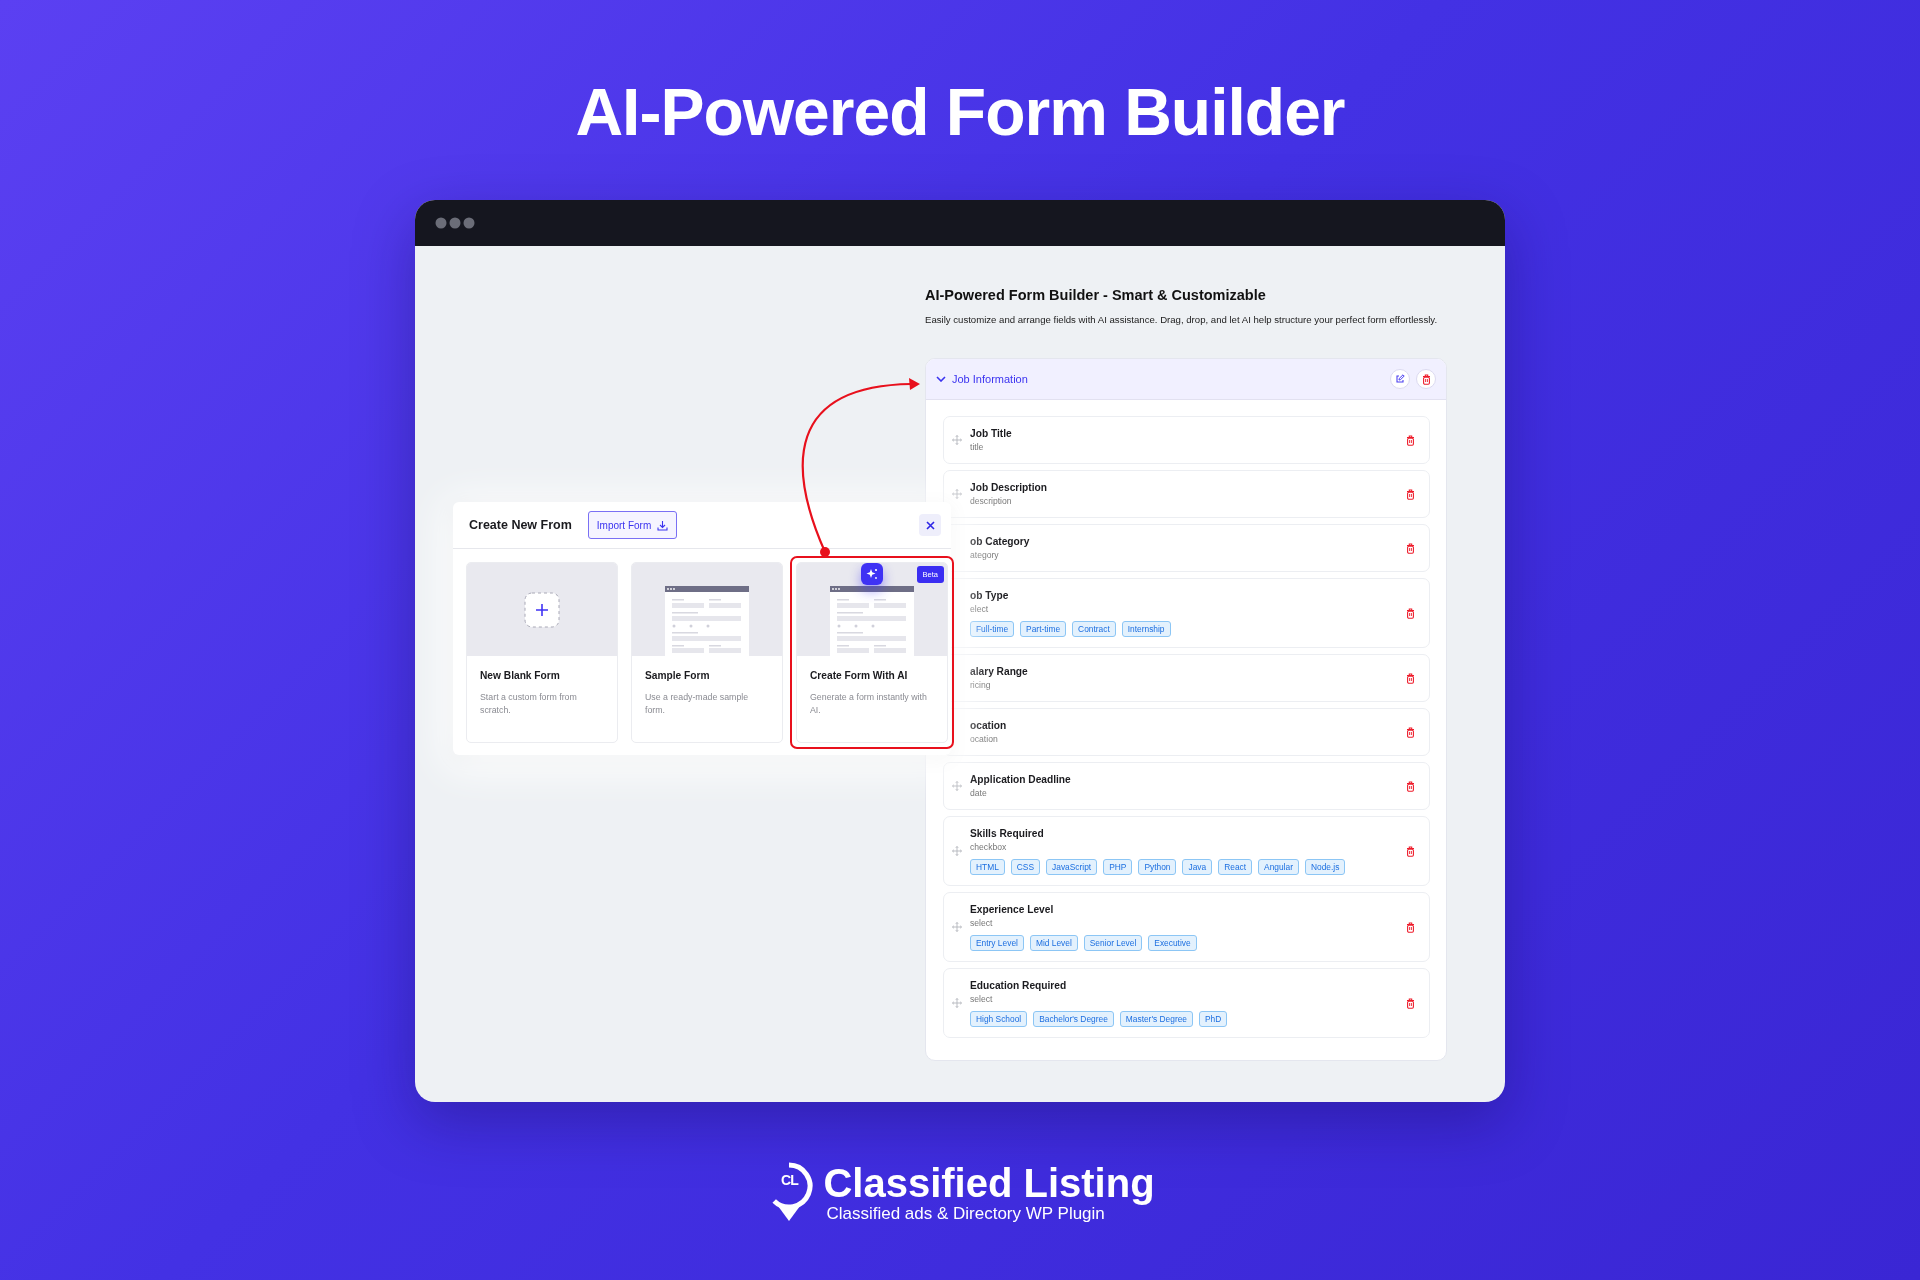 Image resolution: width=1920 pixels, height=1280 pixels. I want to click on field-type: ricing, so click(981, 685).